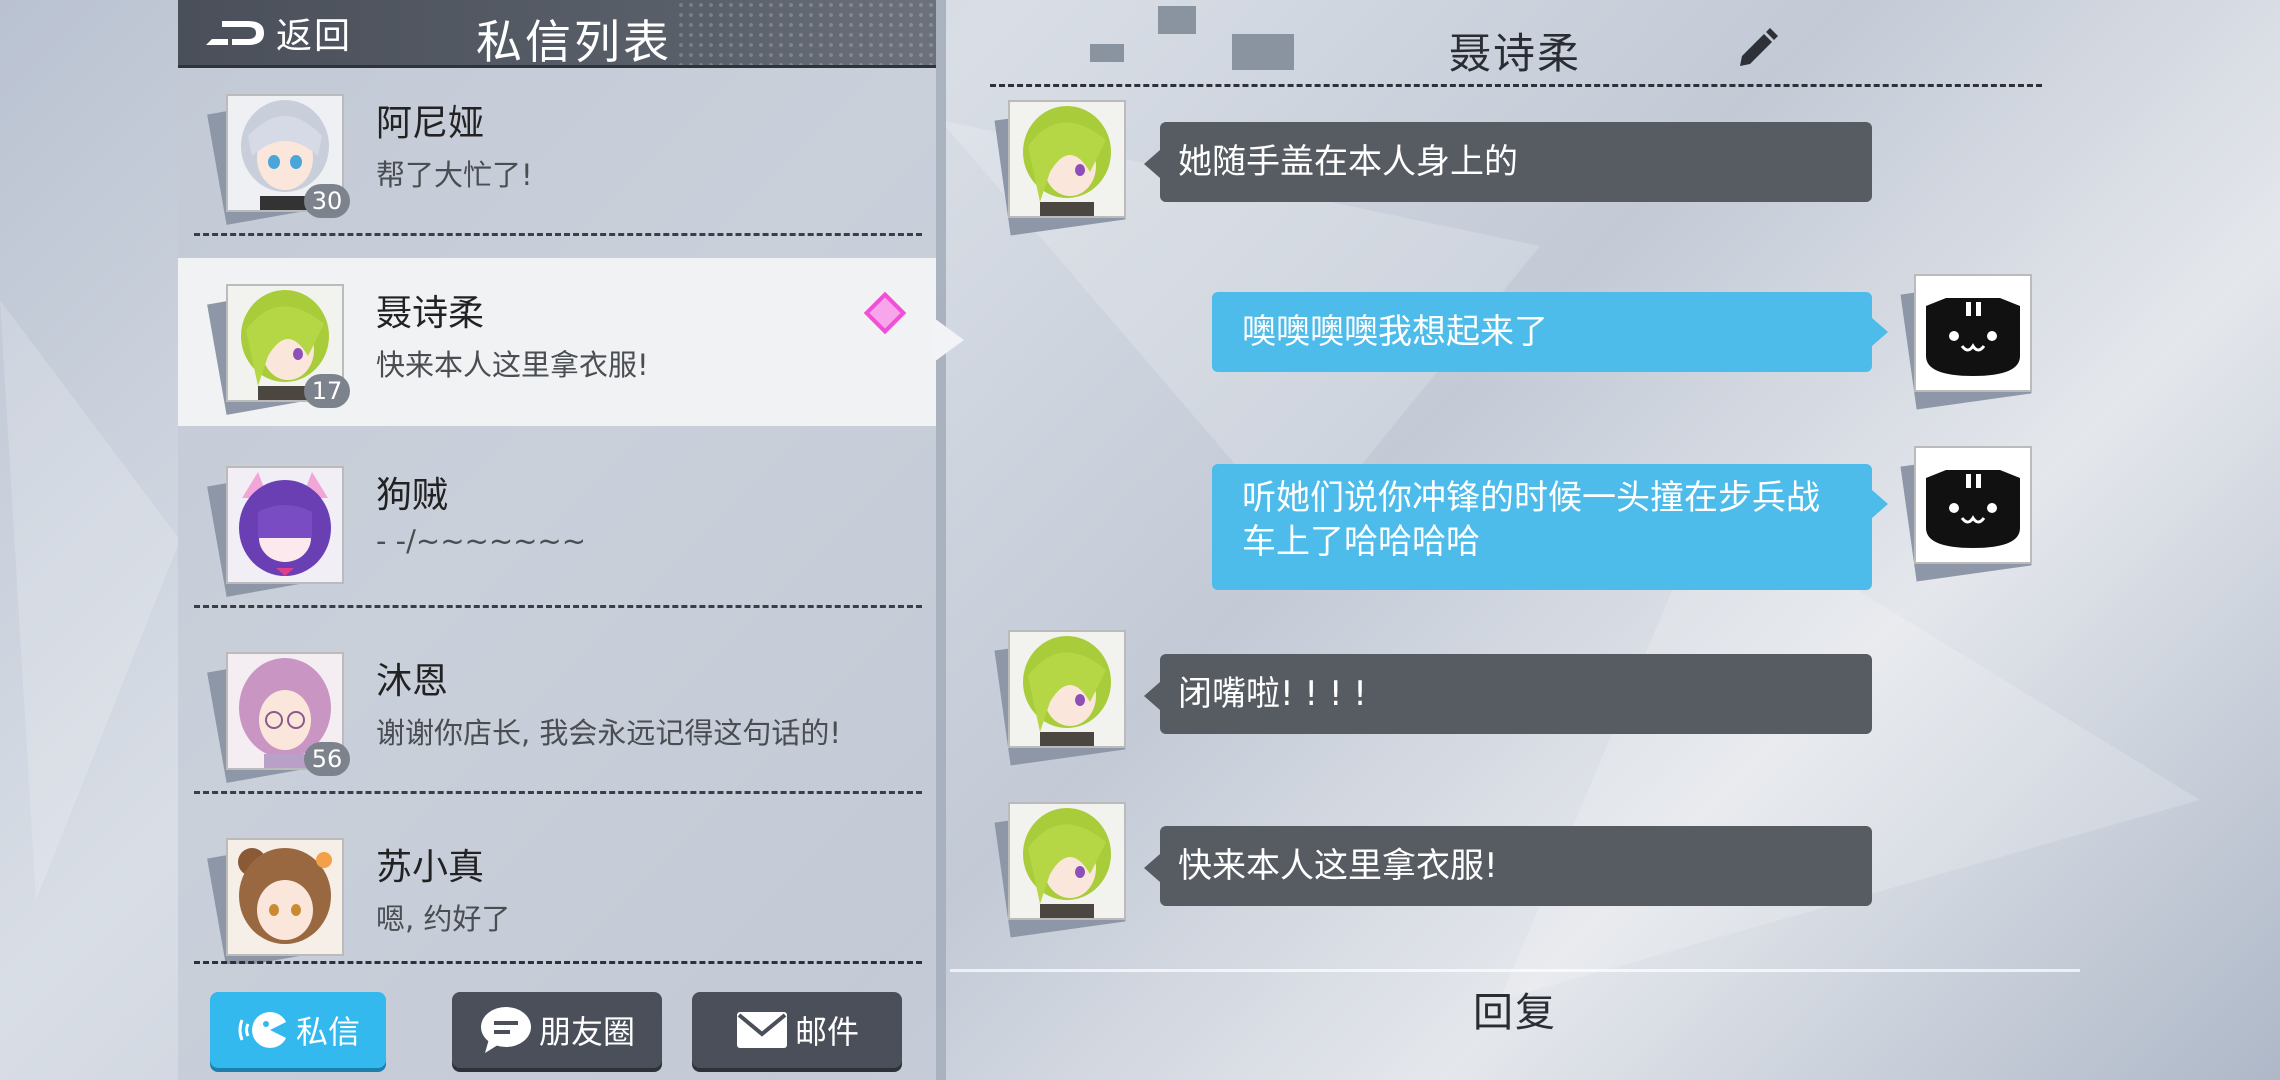 The image size is (2280, 1080). Describe the element at coordinates (264, 1030) in the screenshot. I see `chat-bubble-icon` at that location.